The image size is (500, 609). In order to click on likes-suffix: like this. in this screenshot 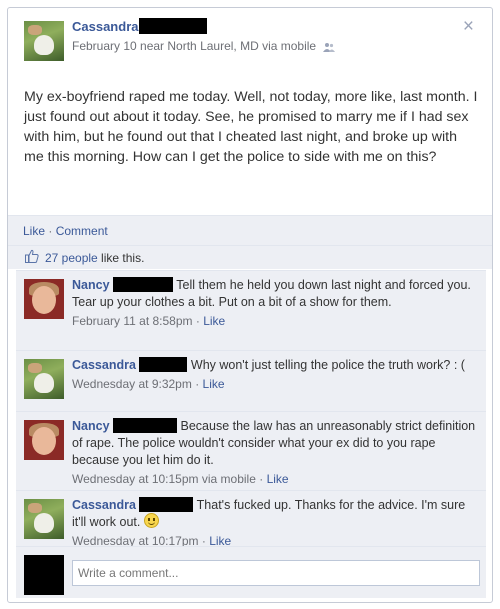, I will do `click(121, 258)`.